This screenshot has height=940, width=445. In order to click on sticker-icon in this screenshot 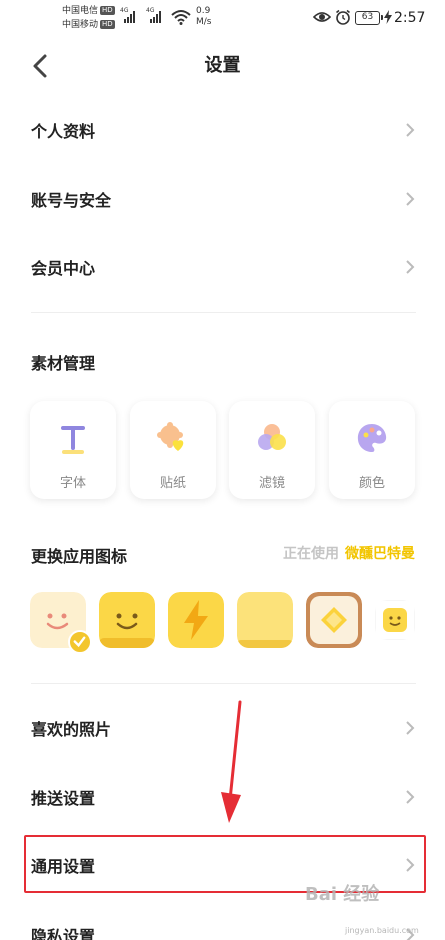, I will do `click(170, 436)`.